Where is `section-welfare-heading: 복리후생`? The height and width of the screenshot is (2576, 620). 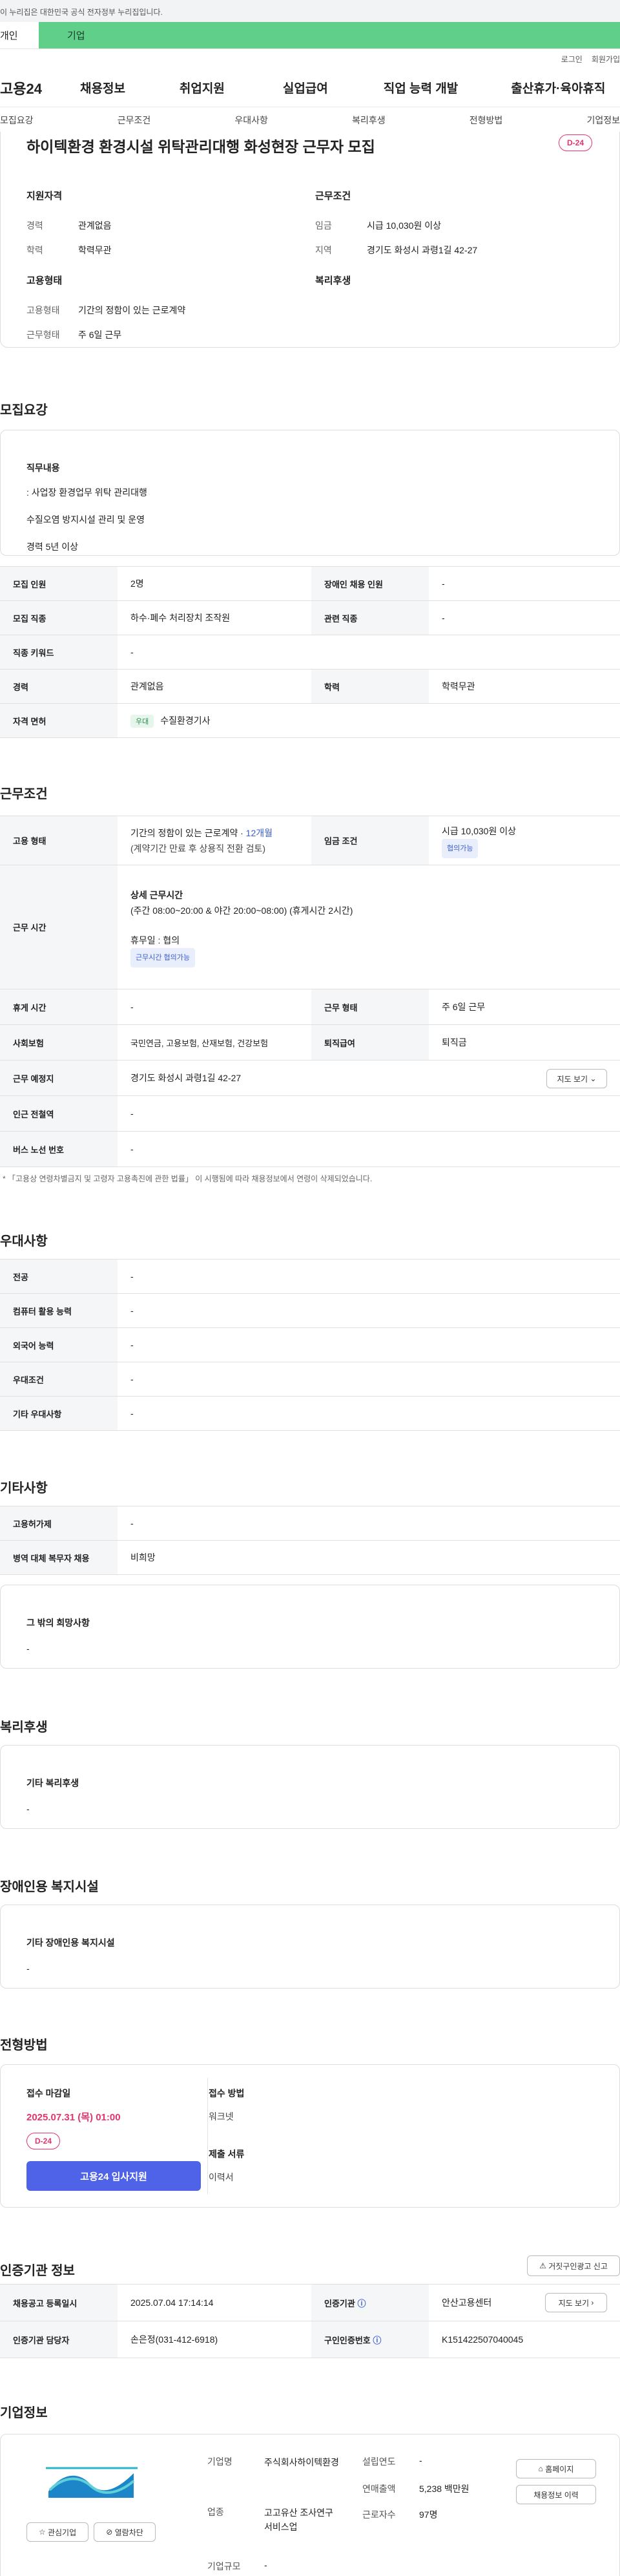
section-welfare-heading: 복리후생 is located at coordinates (24, 1727).